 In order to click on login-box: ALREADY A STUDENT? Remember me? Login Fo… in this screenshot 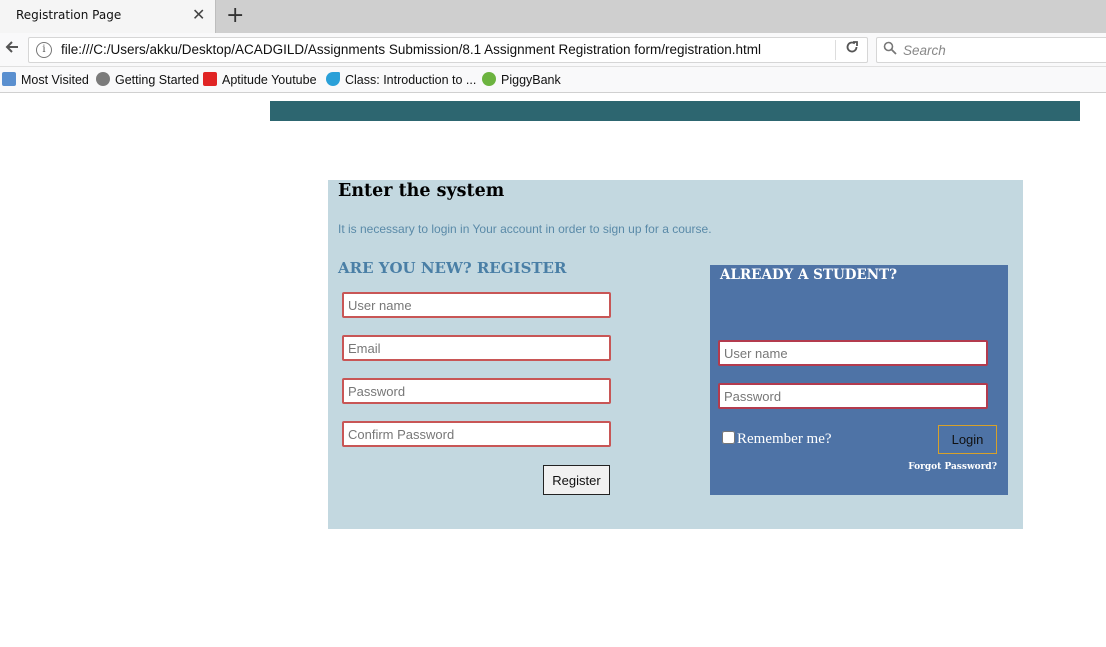, I will do `click(859, 380)`.